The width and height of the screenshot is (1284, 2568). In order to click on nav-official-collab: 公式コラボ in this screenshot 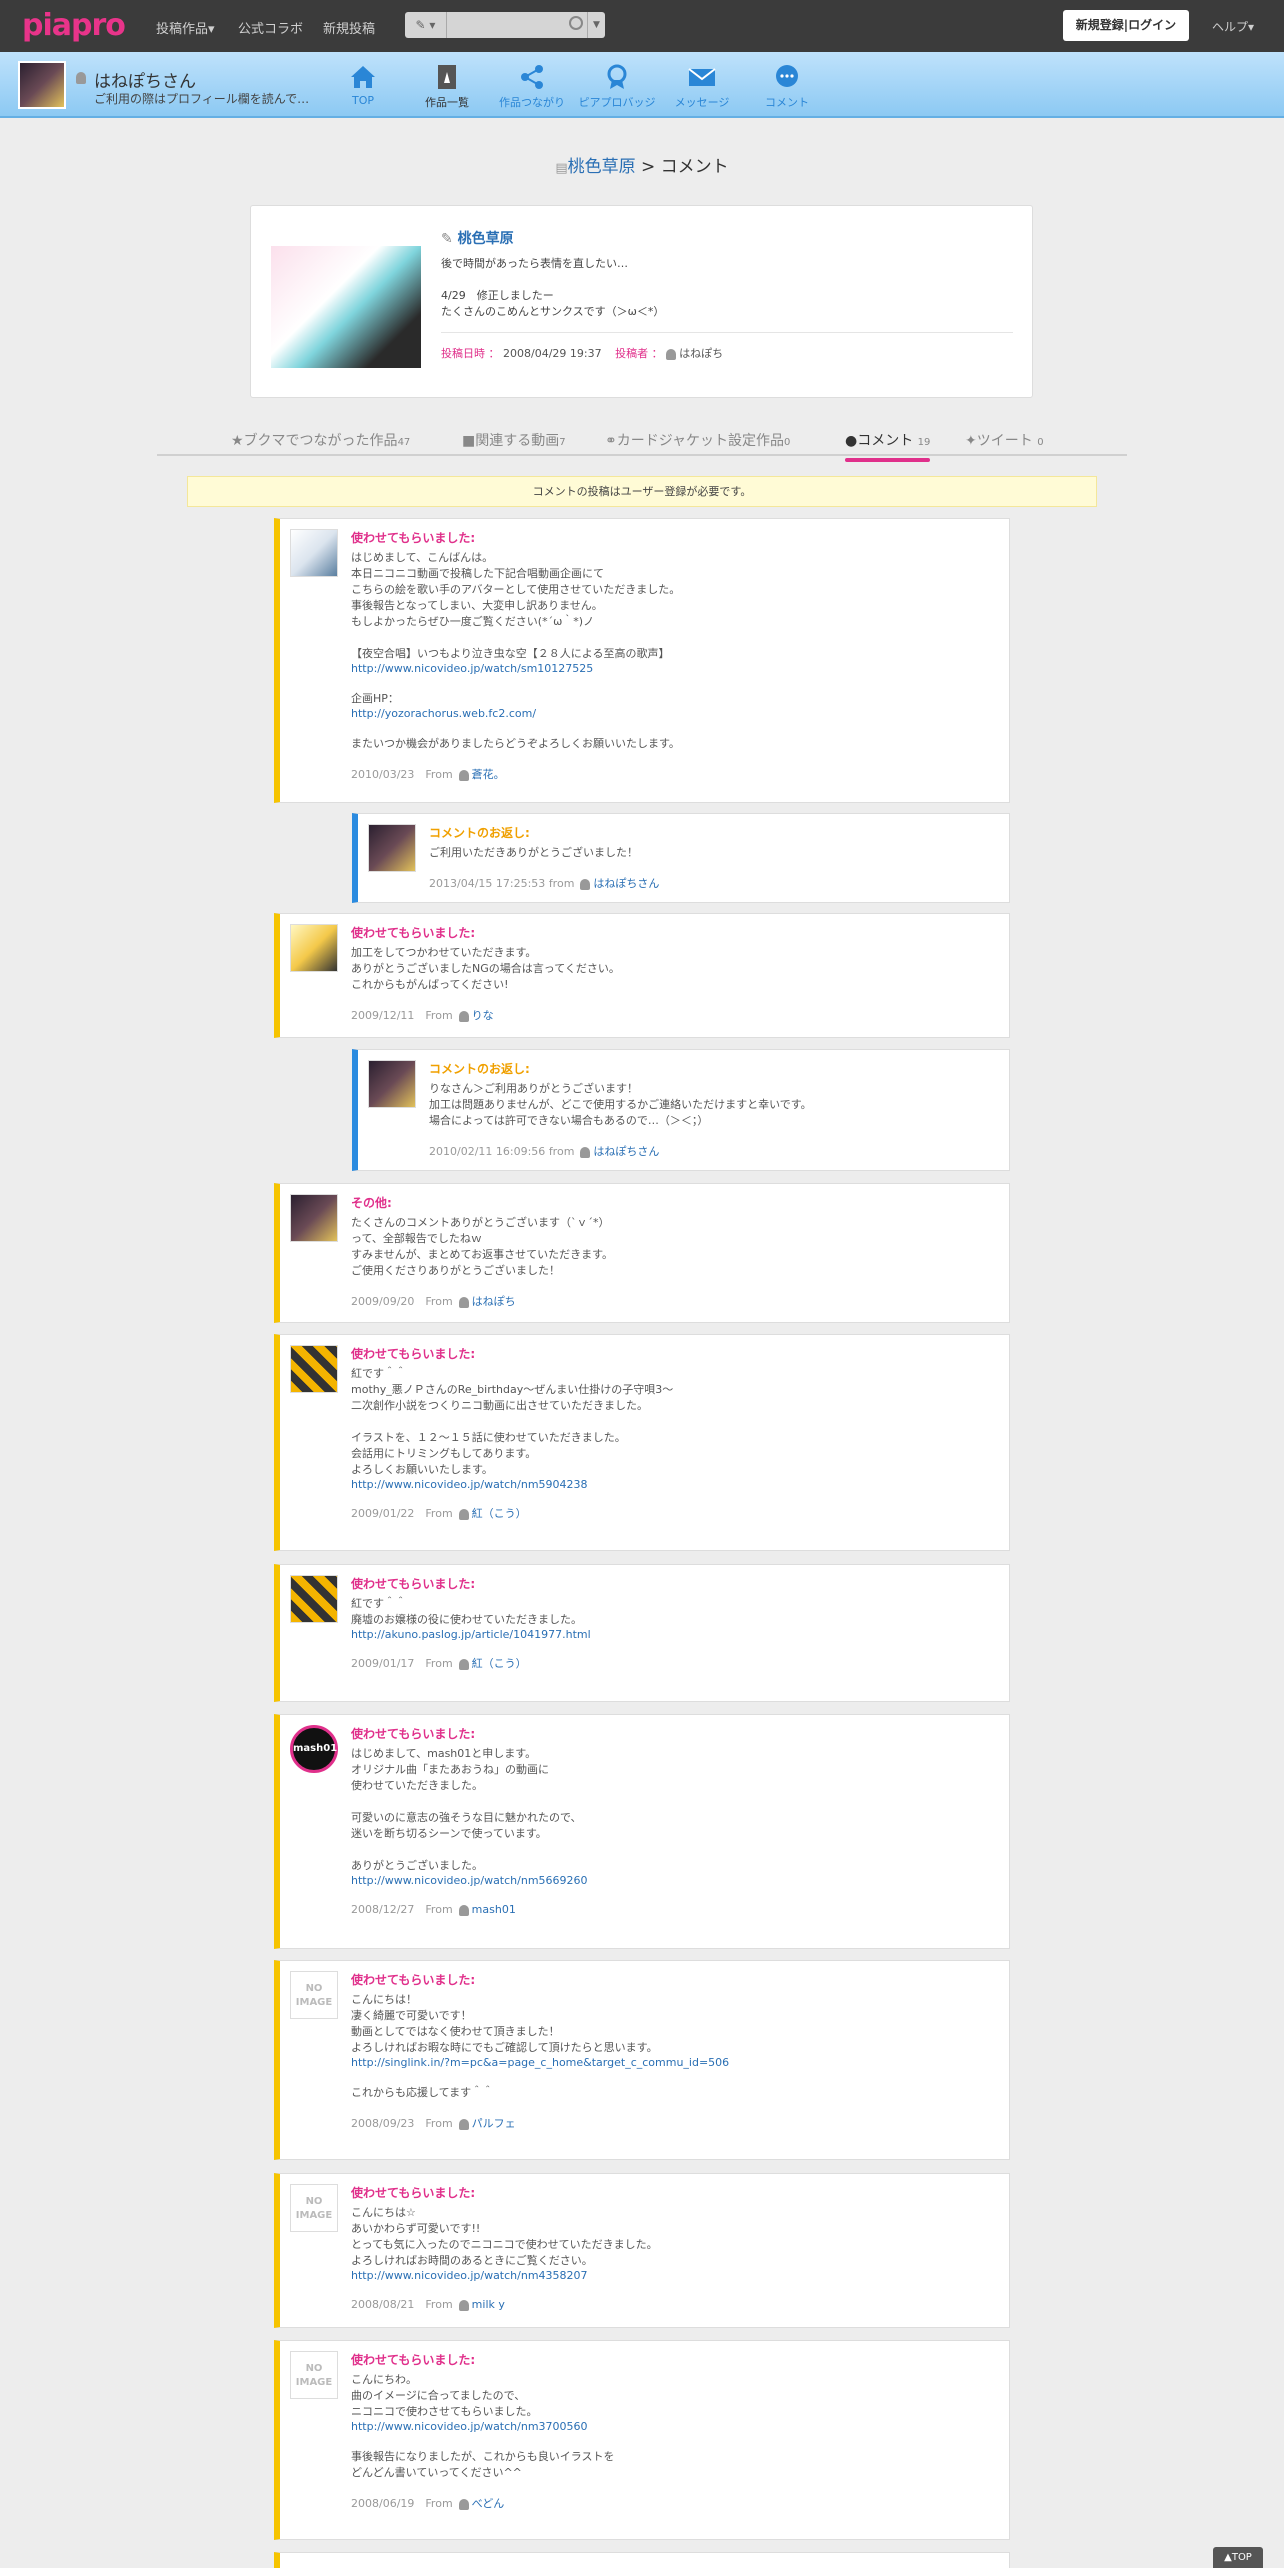, I will do `click(270, 27)`.